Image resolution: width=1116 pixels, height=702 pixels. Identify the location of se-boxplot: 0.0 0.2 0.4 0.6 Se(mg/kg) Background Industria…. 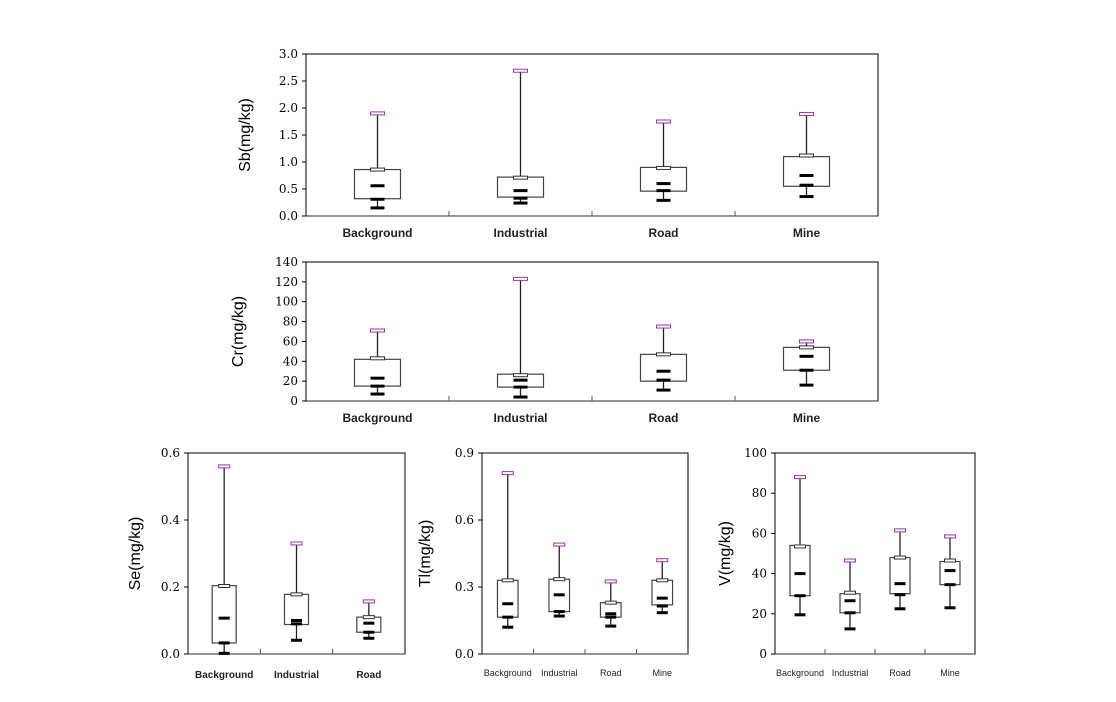
(266, 563).